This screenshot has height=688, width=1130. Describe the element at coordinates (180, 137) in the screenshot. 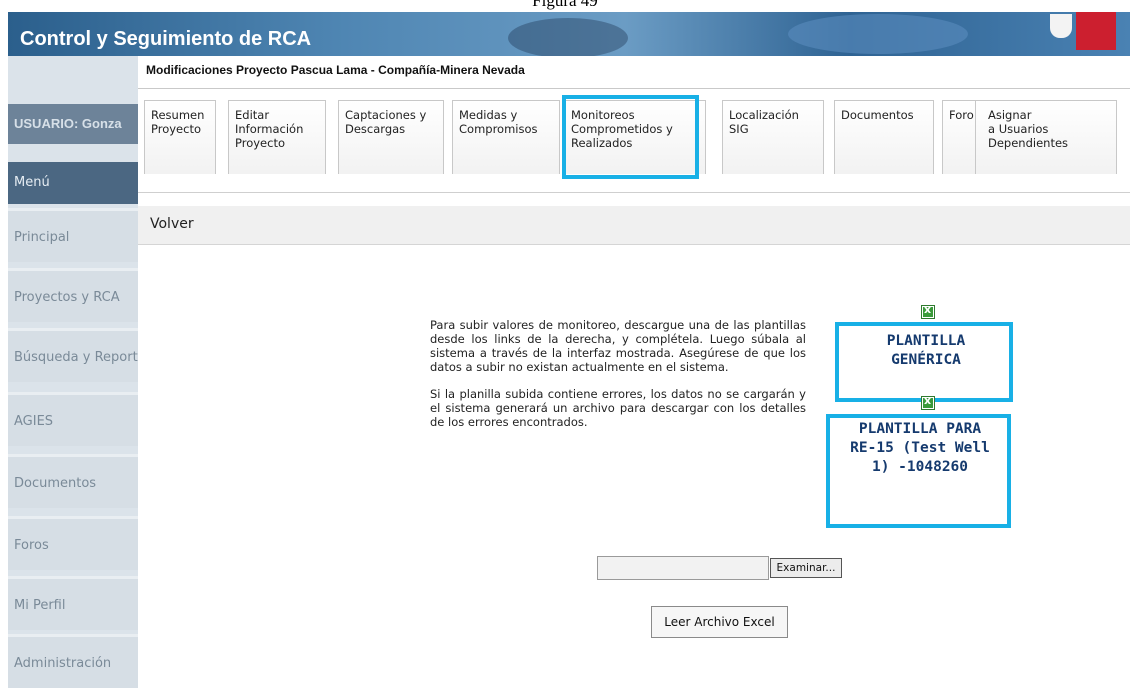

I see `tab-resumen-proyecto: Resumen Proyecto` at that location.